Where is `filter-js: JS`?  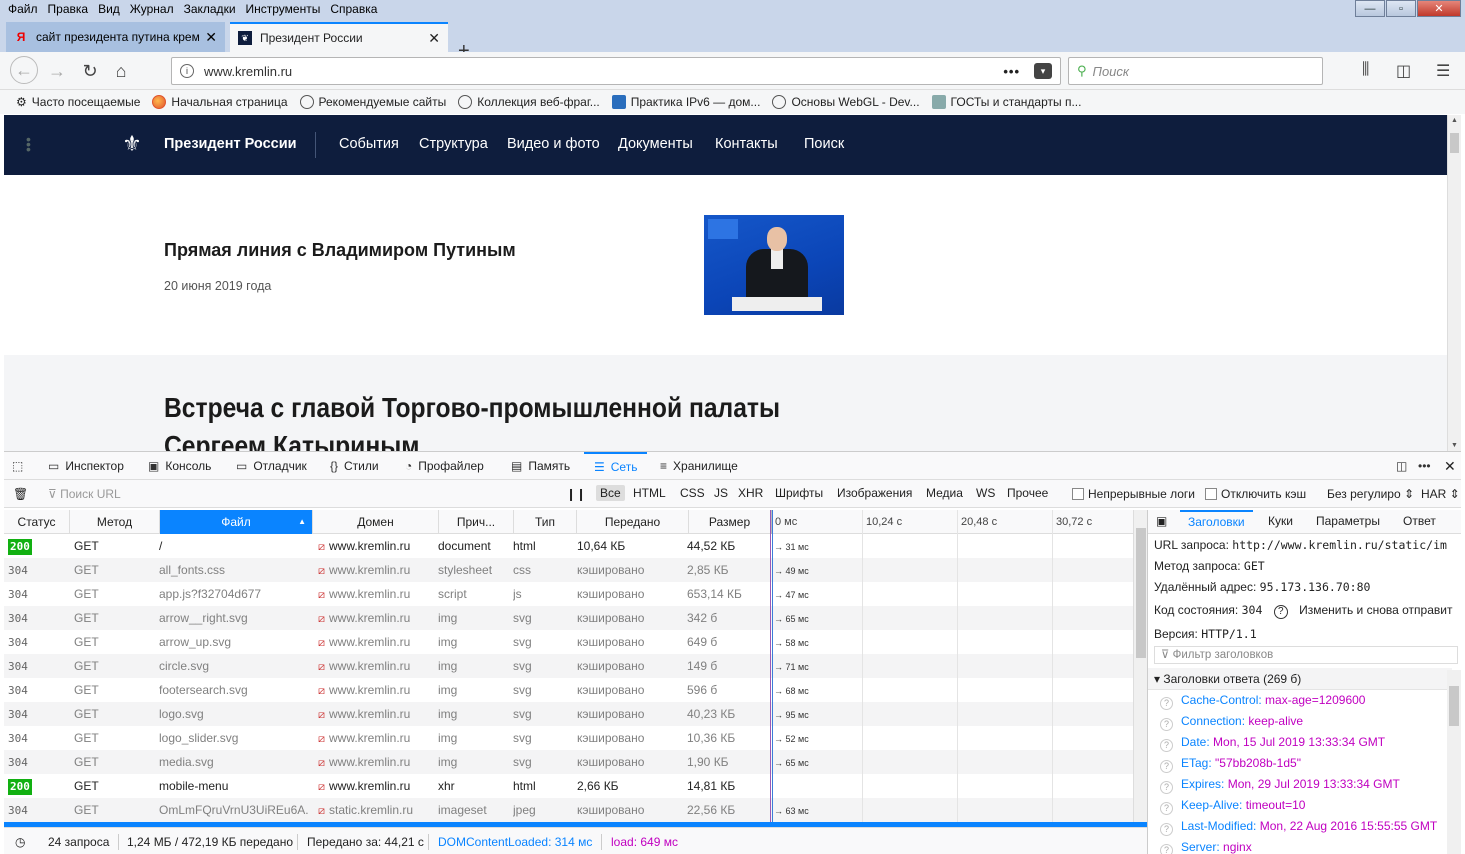
filter-js: JS is located at coordinates (721, 493).